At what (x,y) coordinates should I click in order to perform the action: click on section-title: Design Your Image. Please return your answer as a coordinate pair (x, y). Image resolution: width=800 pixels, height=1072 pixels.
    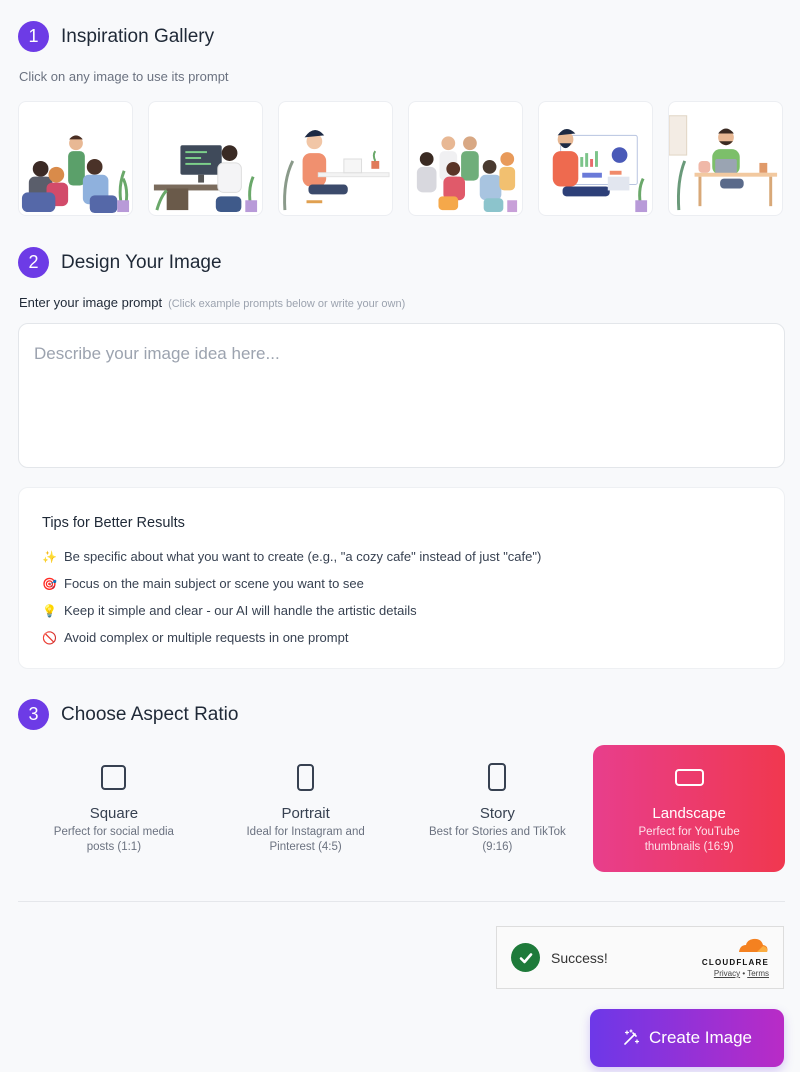
    Looking at the image, I should click on (141, 262).